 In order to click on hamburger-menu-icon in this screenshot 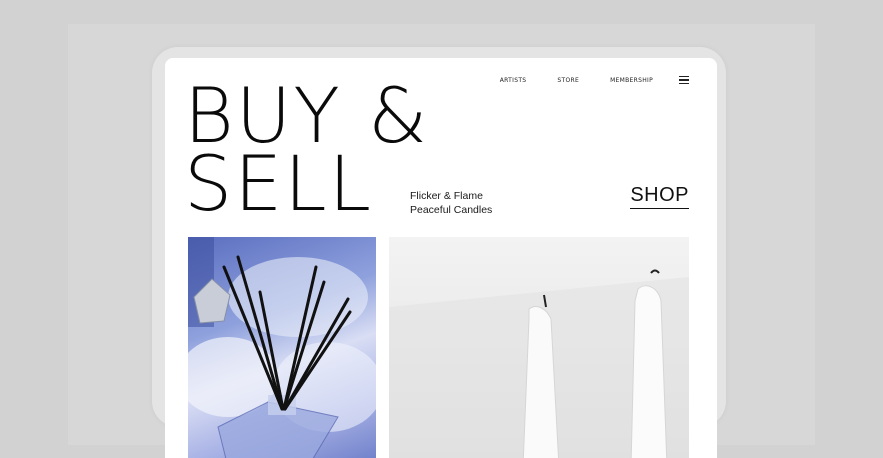, I will do `click(684, 80)`.